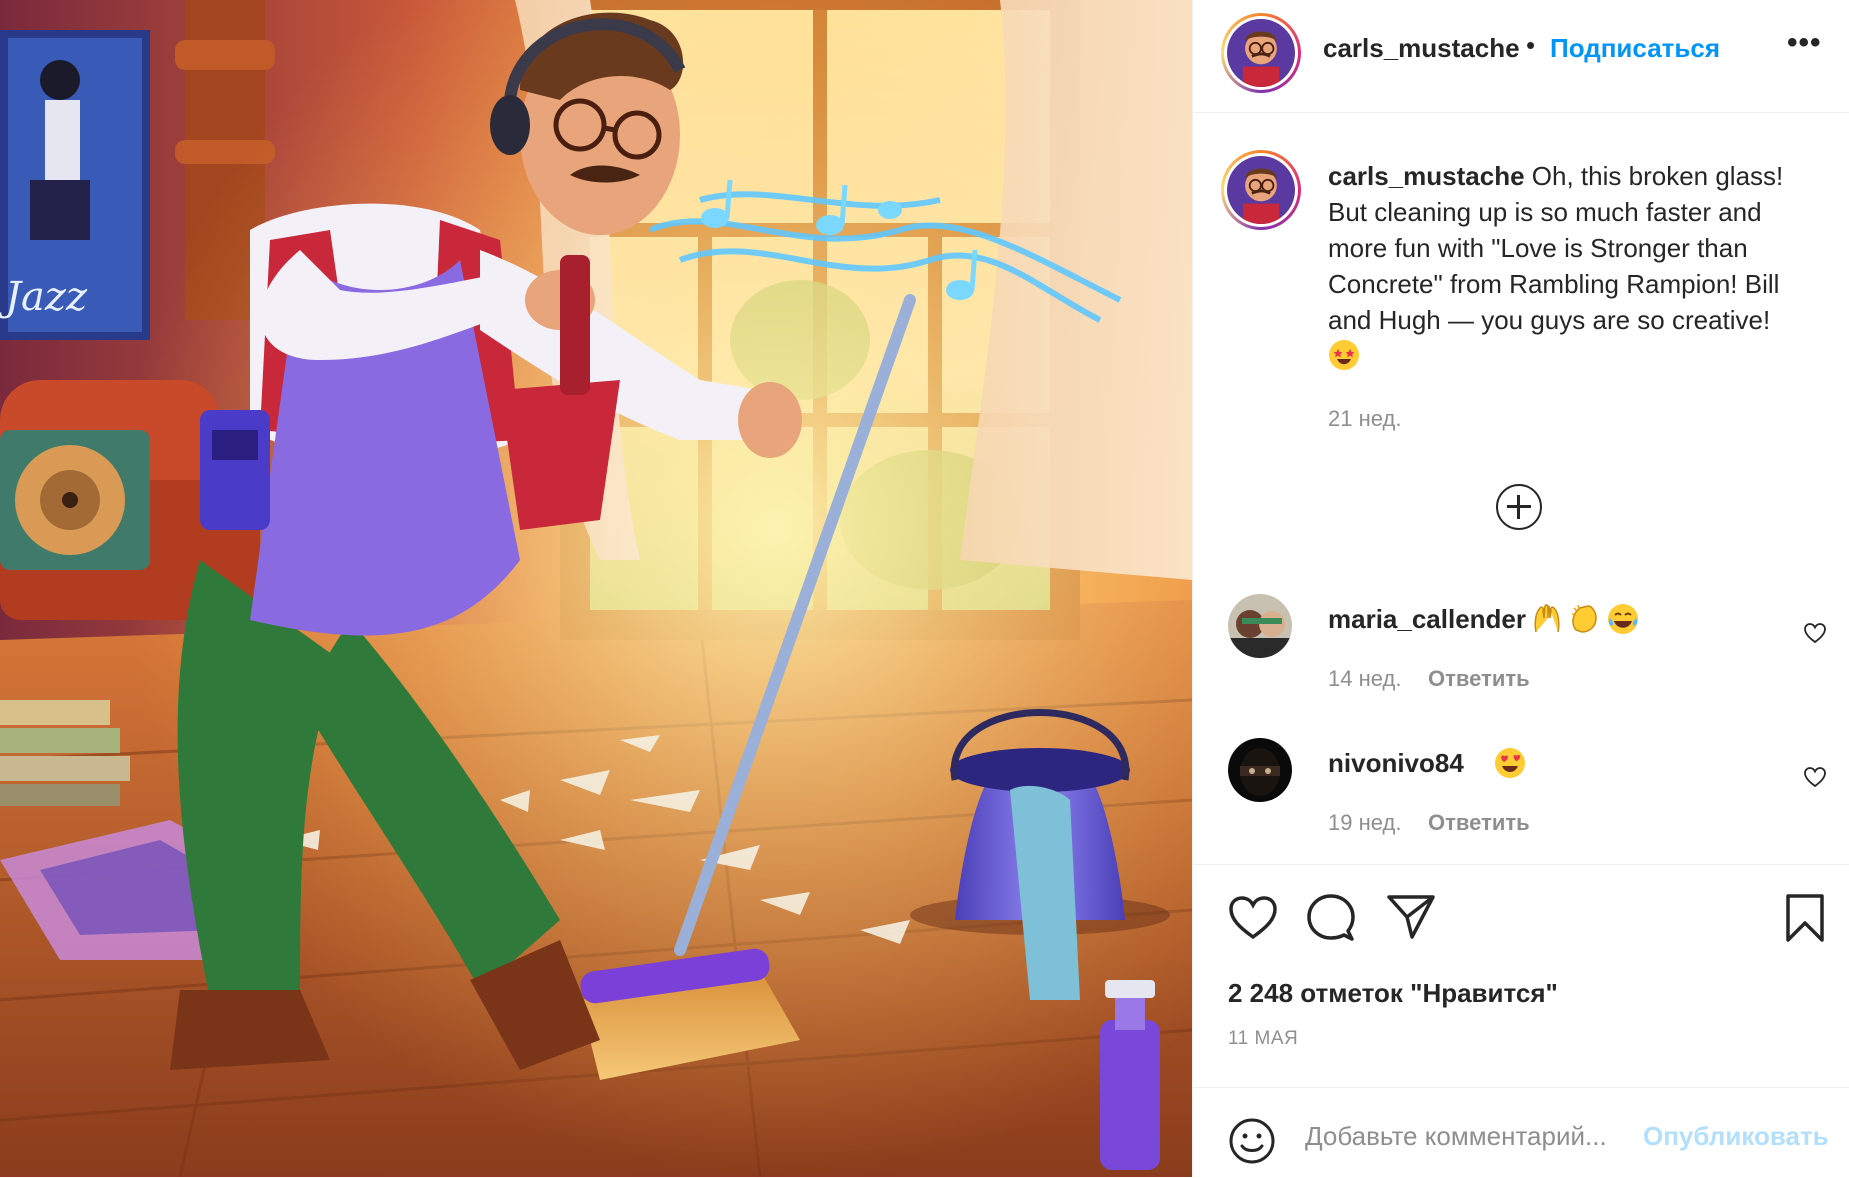 The height and width of the screenshot is (1178, 1849). I want to click on comment-username: maria_callender, so click(1427, 619).